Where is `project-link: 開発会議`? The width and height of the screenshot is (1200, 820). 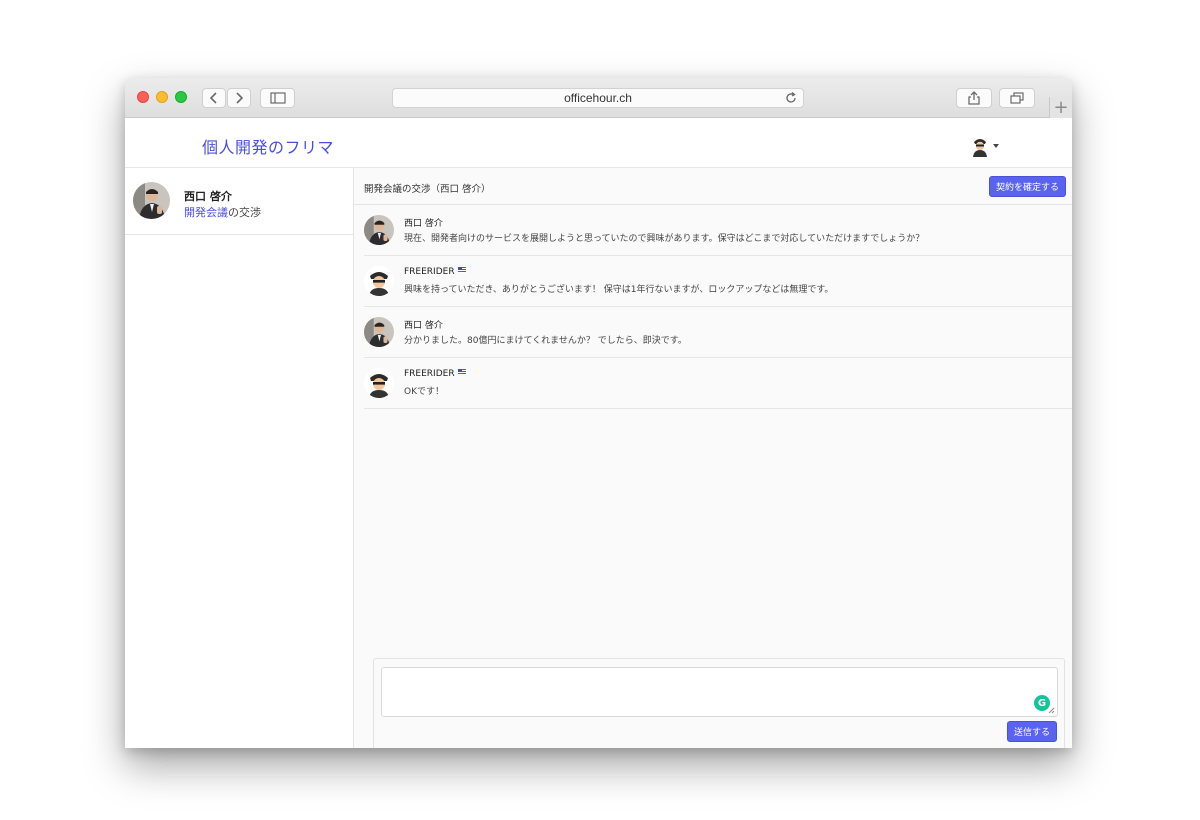 project-link: 開発会議 is located at coordinates (206, 212).